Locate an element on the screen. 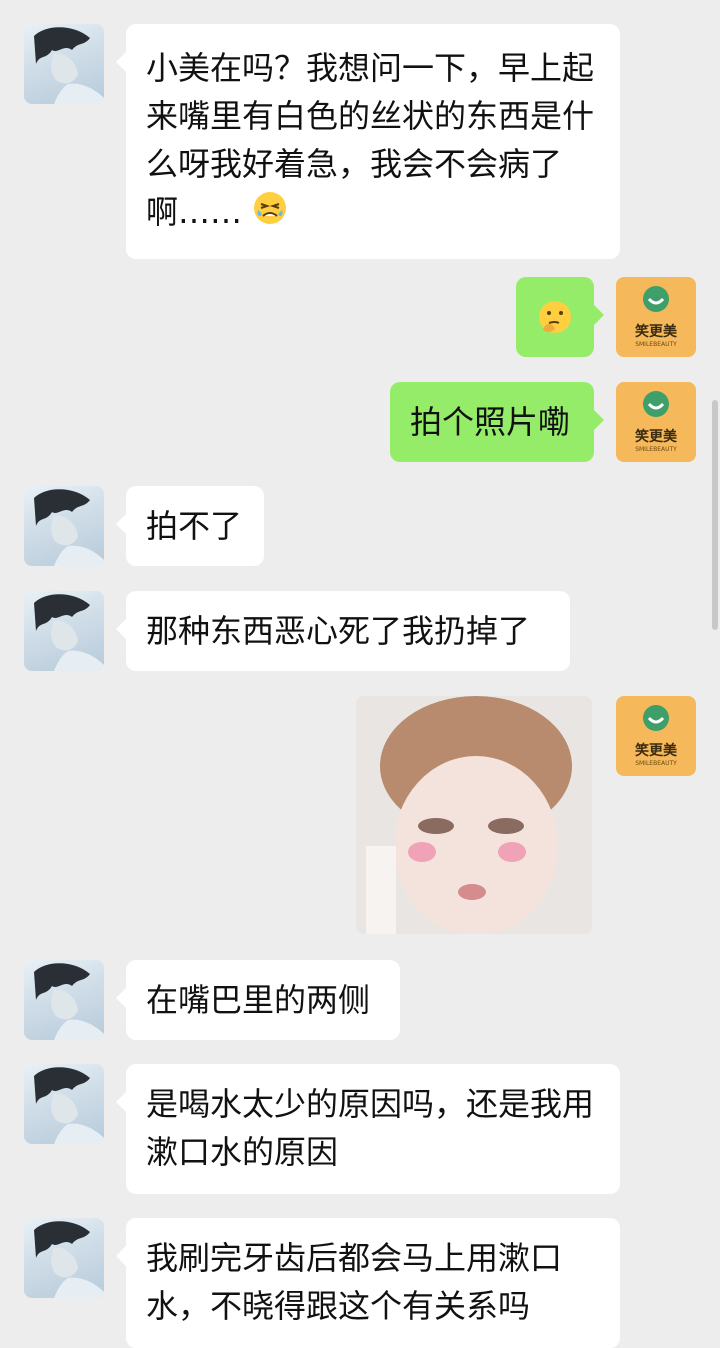 This screenshot has height=1348, width=720. crying-face-icon is located at coordinates (270, 214).